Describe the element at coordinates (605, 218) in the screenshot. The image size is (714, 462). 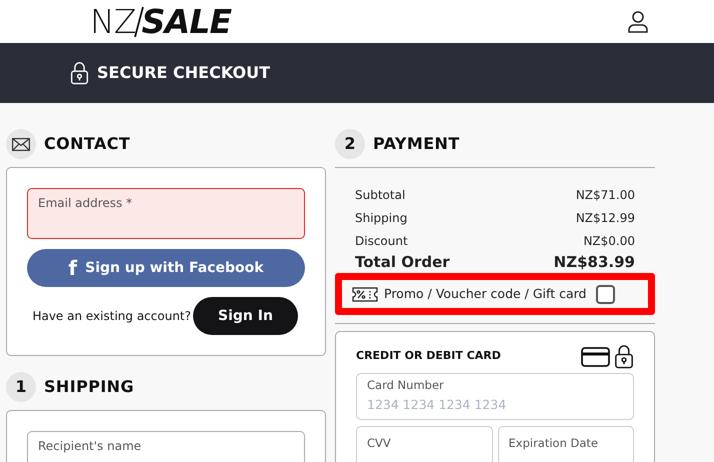
I see `summary-value: NZ$12.99` at that location.